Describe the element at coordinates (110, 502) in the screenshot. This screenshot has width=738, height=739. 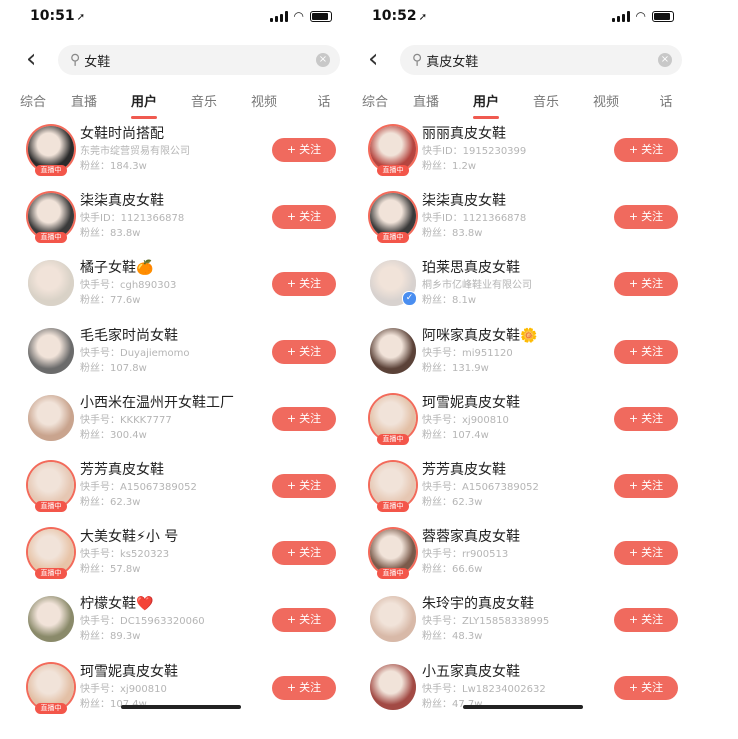
I see `fans-count: 粉丝：62.3w` at that location.